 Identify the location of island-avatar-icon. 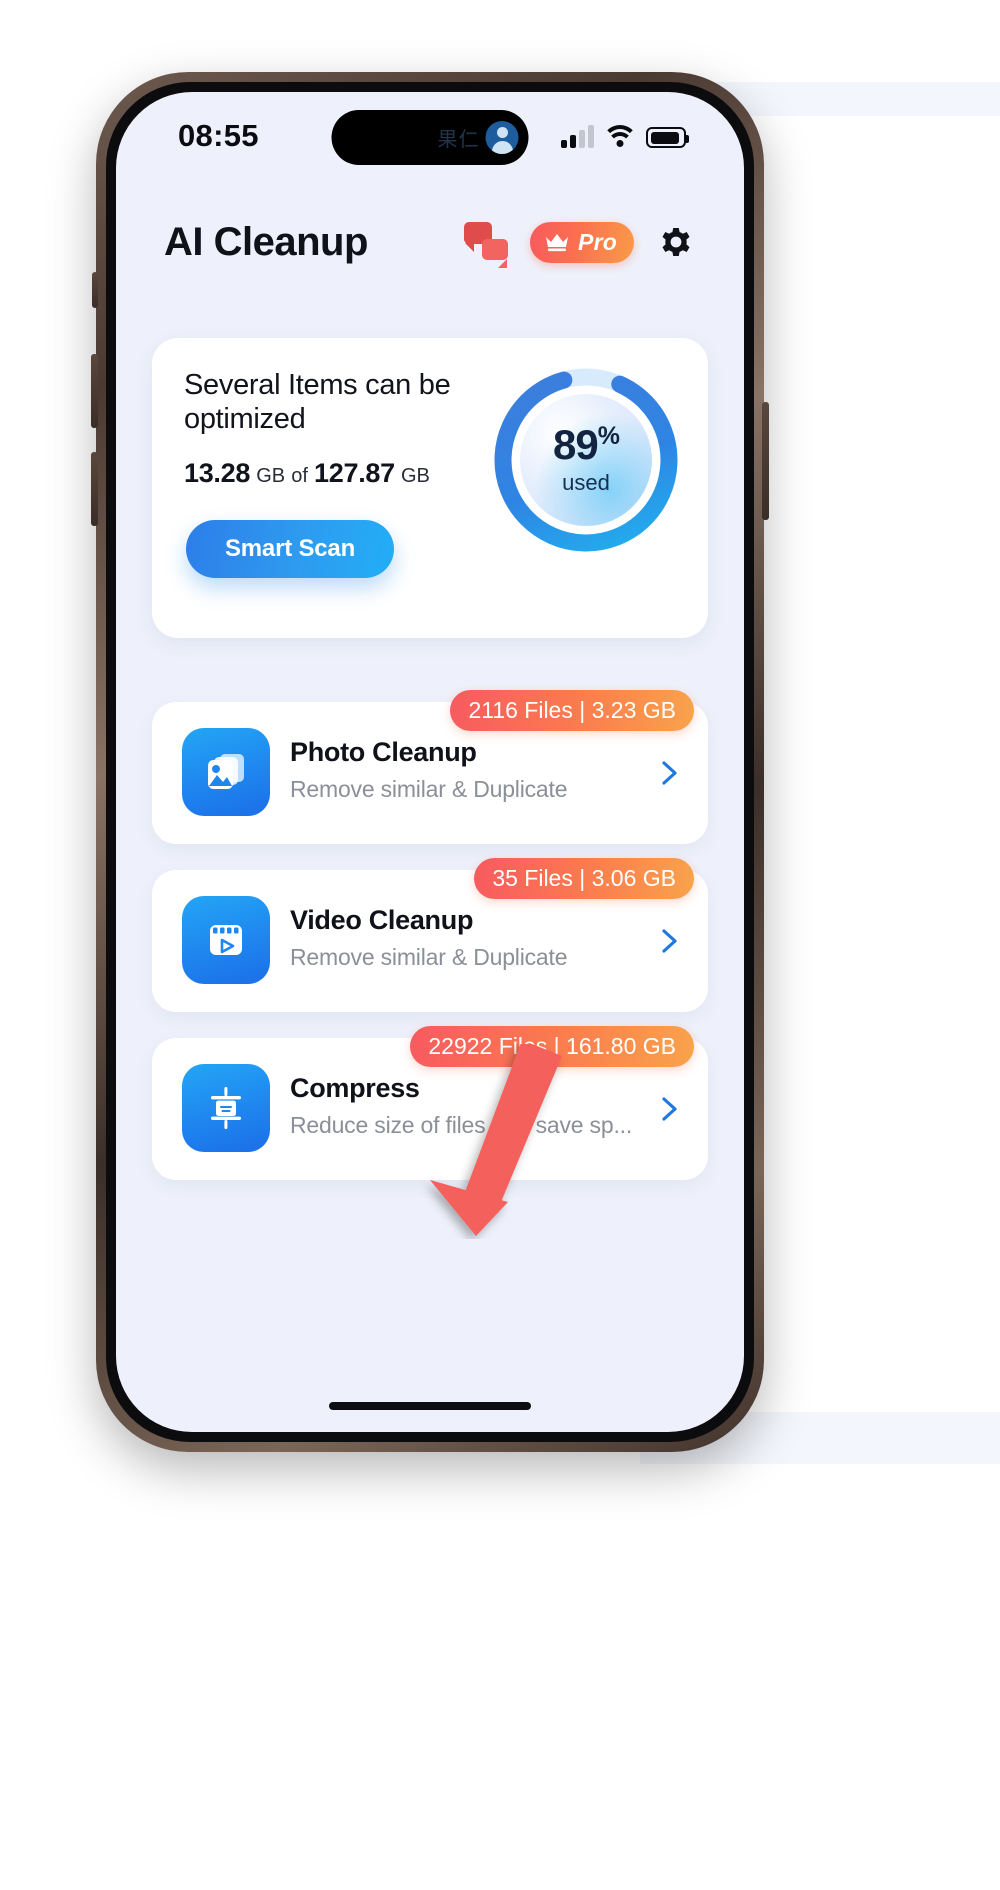
(502, 137).